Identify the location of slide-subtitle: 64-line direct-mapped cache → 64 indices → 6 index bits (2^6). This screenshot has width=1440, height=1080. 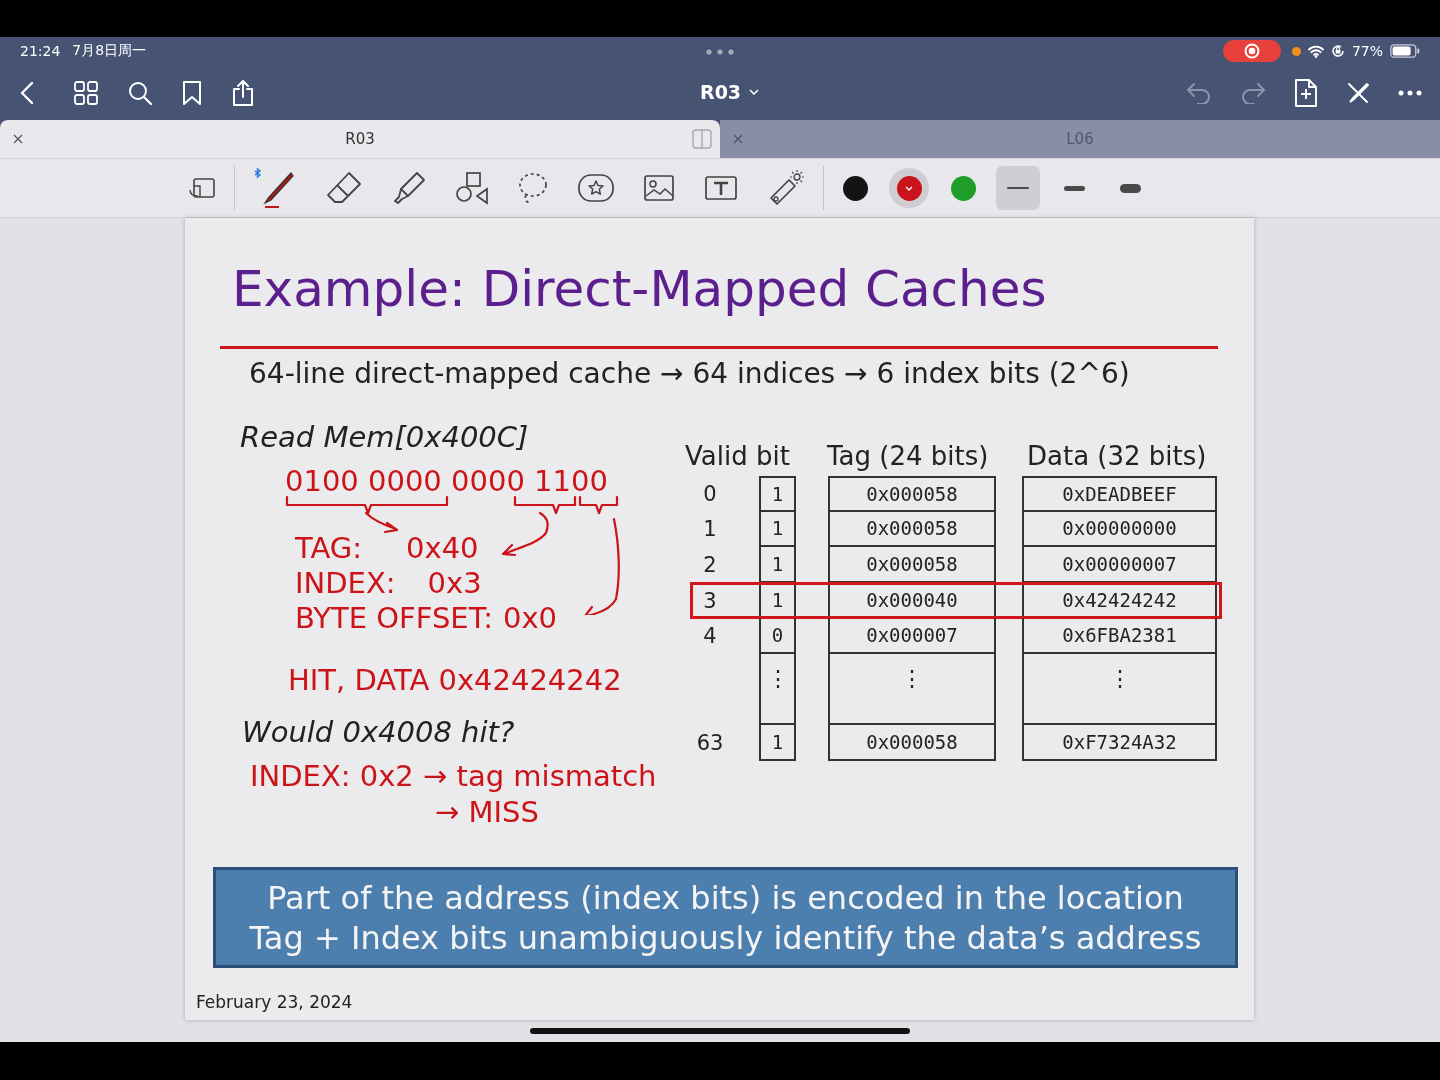
(689, 374).